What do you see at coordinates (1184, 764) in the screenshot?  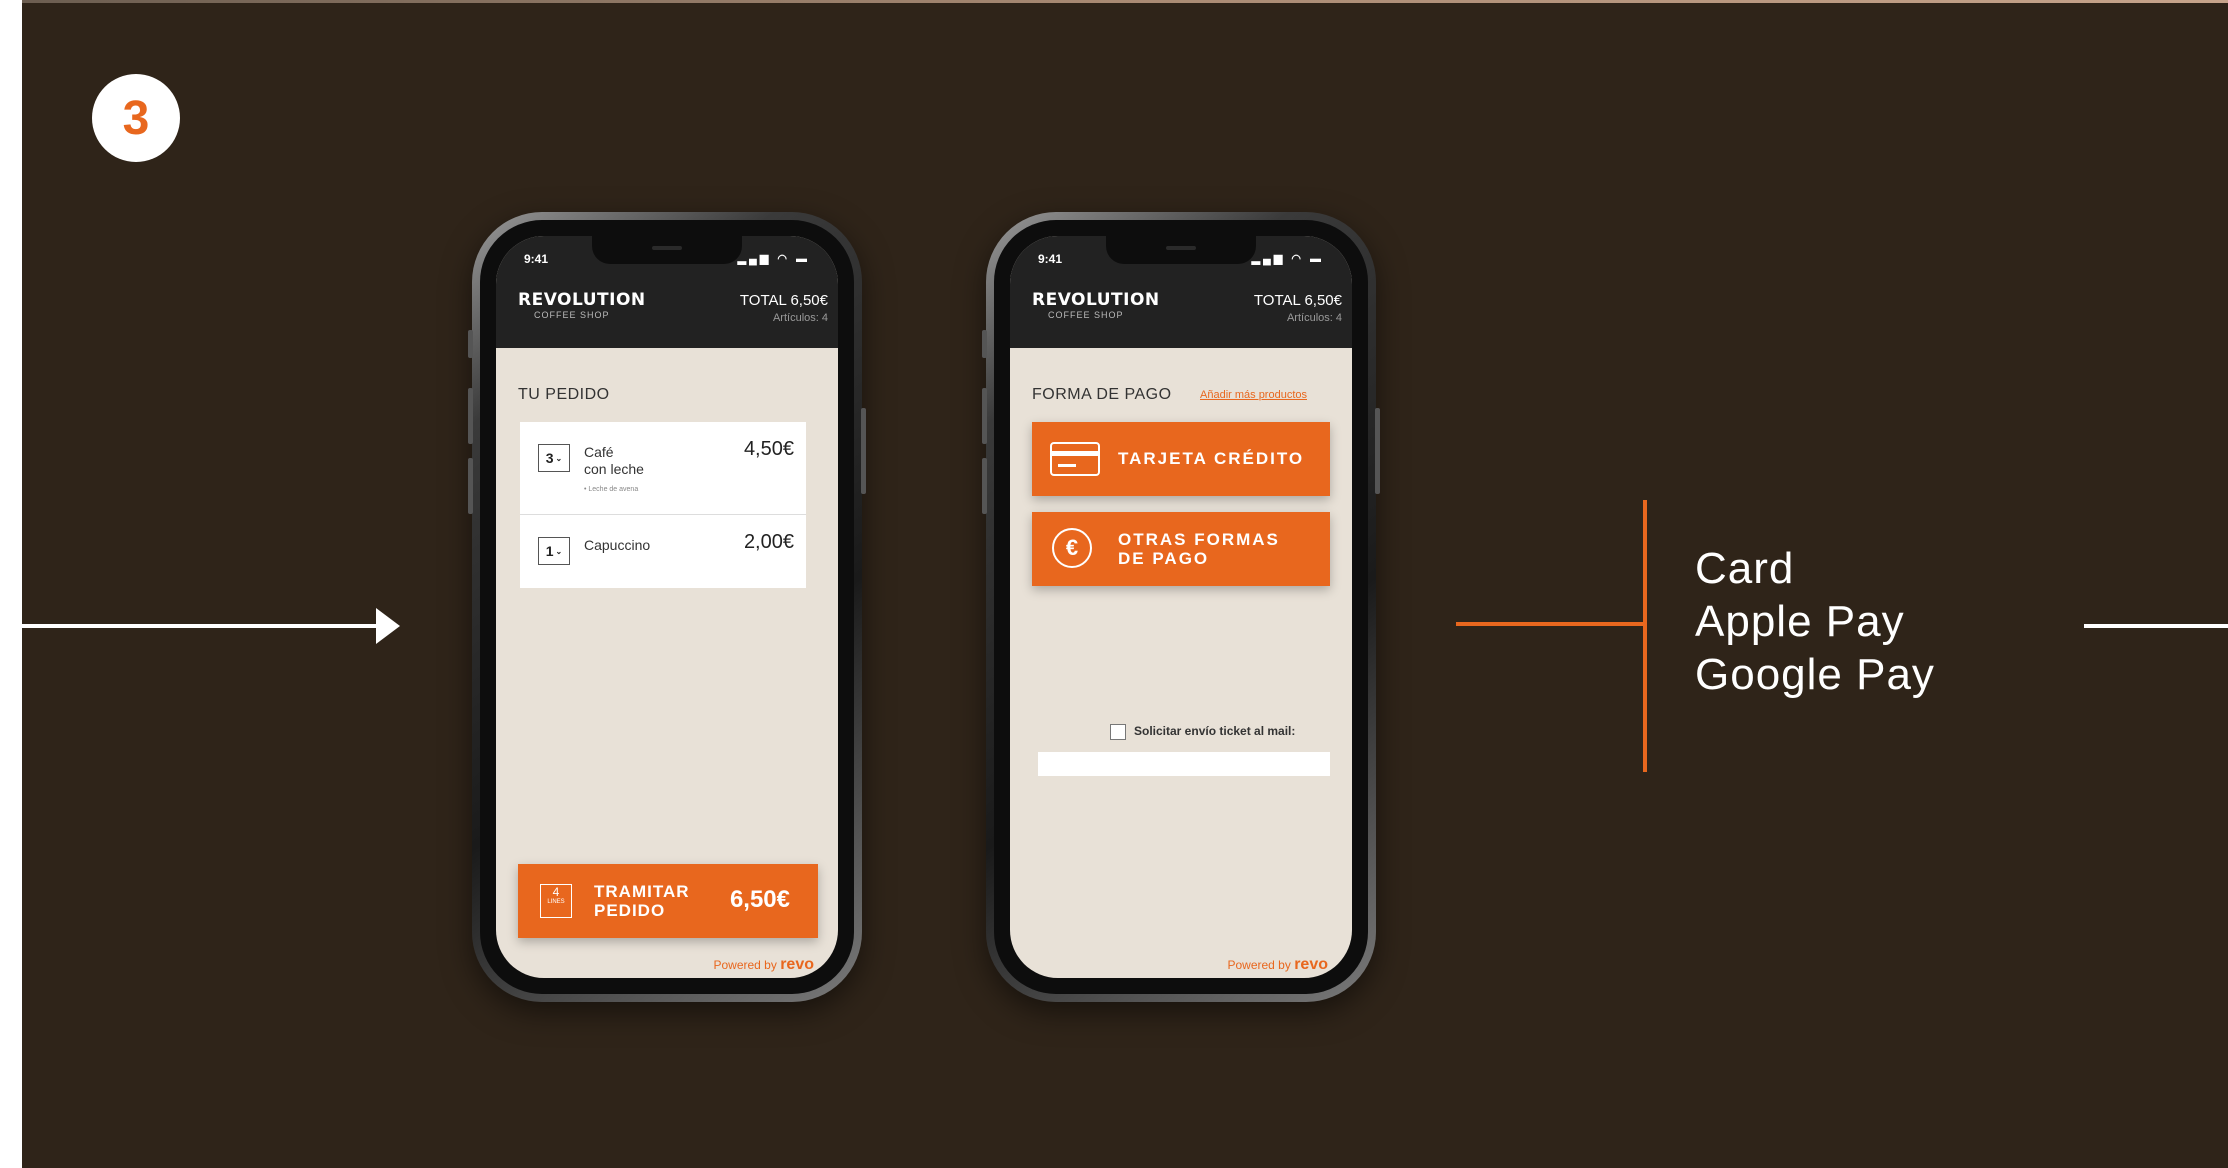 I see `email-field` at bounding box center [1184, 764].